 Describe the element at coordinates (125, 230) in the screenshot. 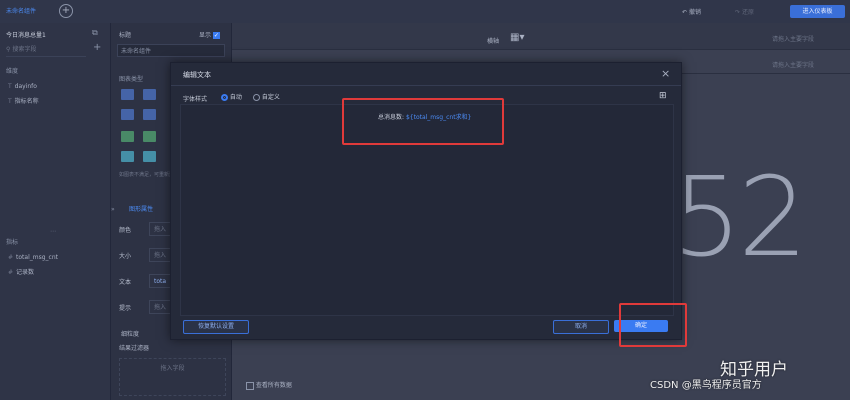

I see `attr-color-label: 颜色` at that location.